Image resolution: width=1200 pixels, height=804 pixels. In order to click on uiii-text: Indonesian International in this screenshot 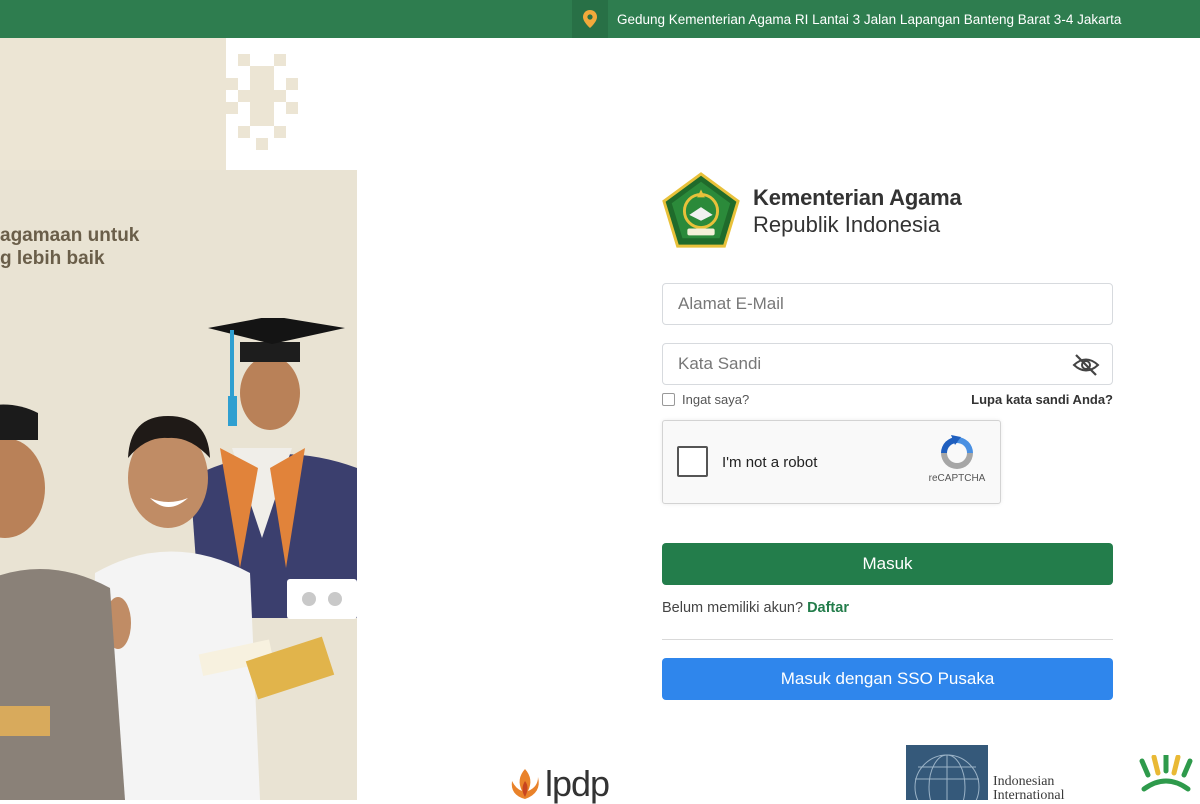, I will do `click(1029, 789)`.